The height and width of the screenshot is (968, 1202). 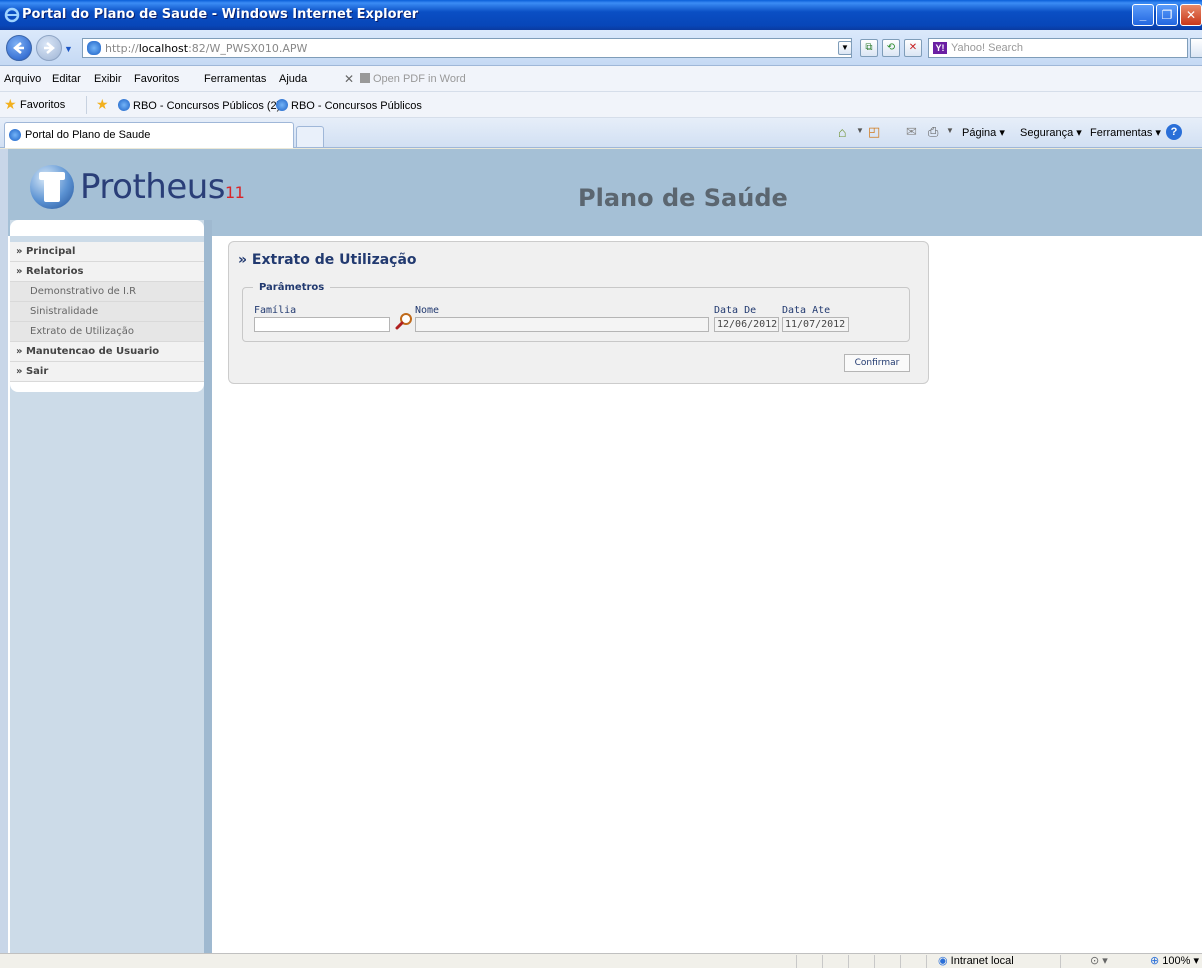 I want to click on feeds-icon: ◰, so click(x=876, y=132).